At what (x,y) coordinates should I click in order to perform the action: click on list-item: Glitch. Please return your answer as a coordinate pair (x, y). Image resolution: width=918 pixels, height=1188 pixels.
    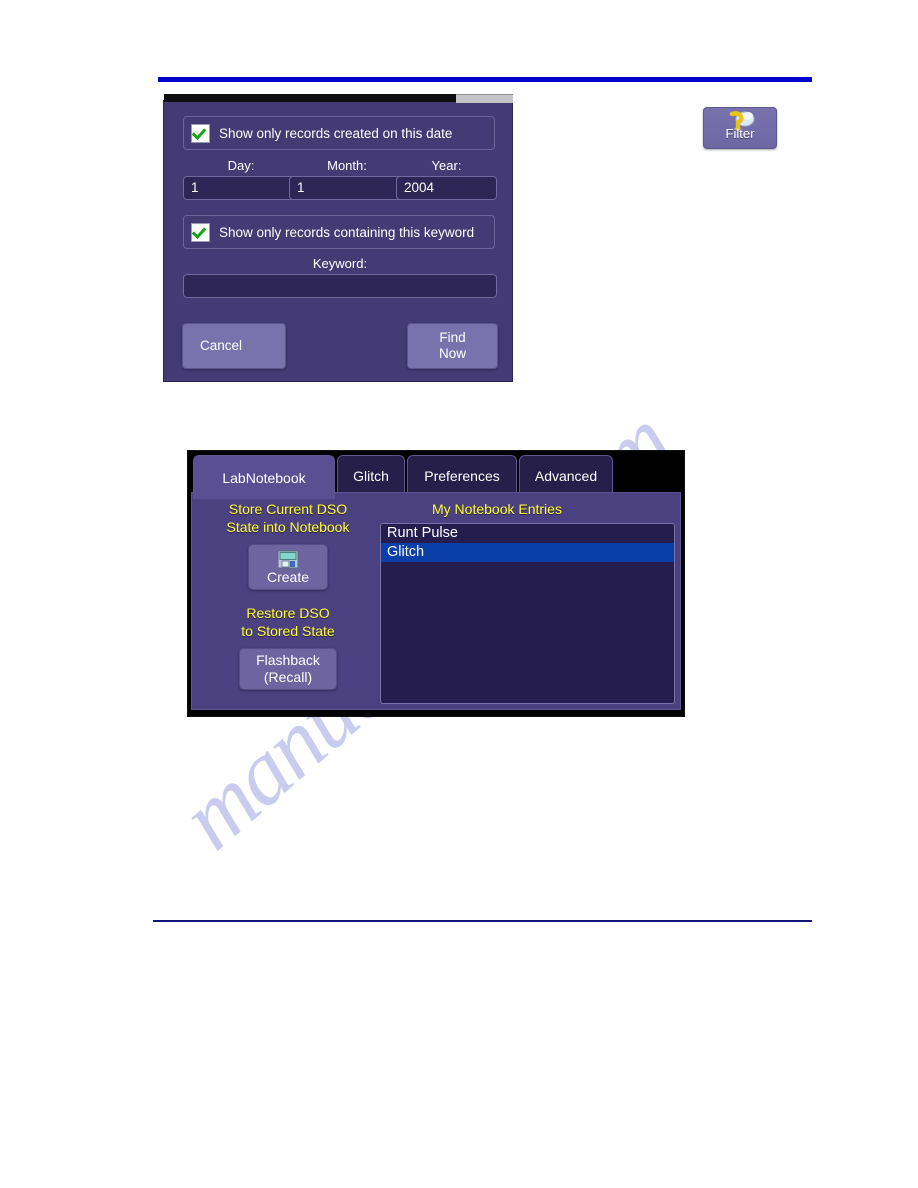
    Looking at the image, I should click on (527, 552).